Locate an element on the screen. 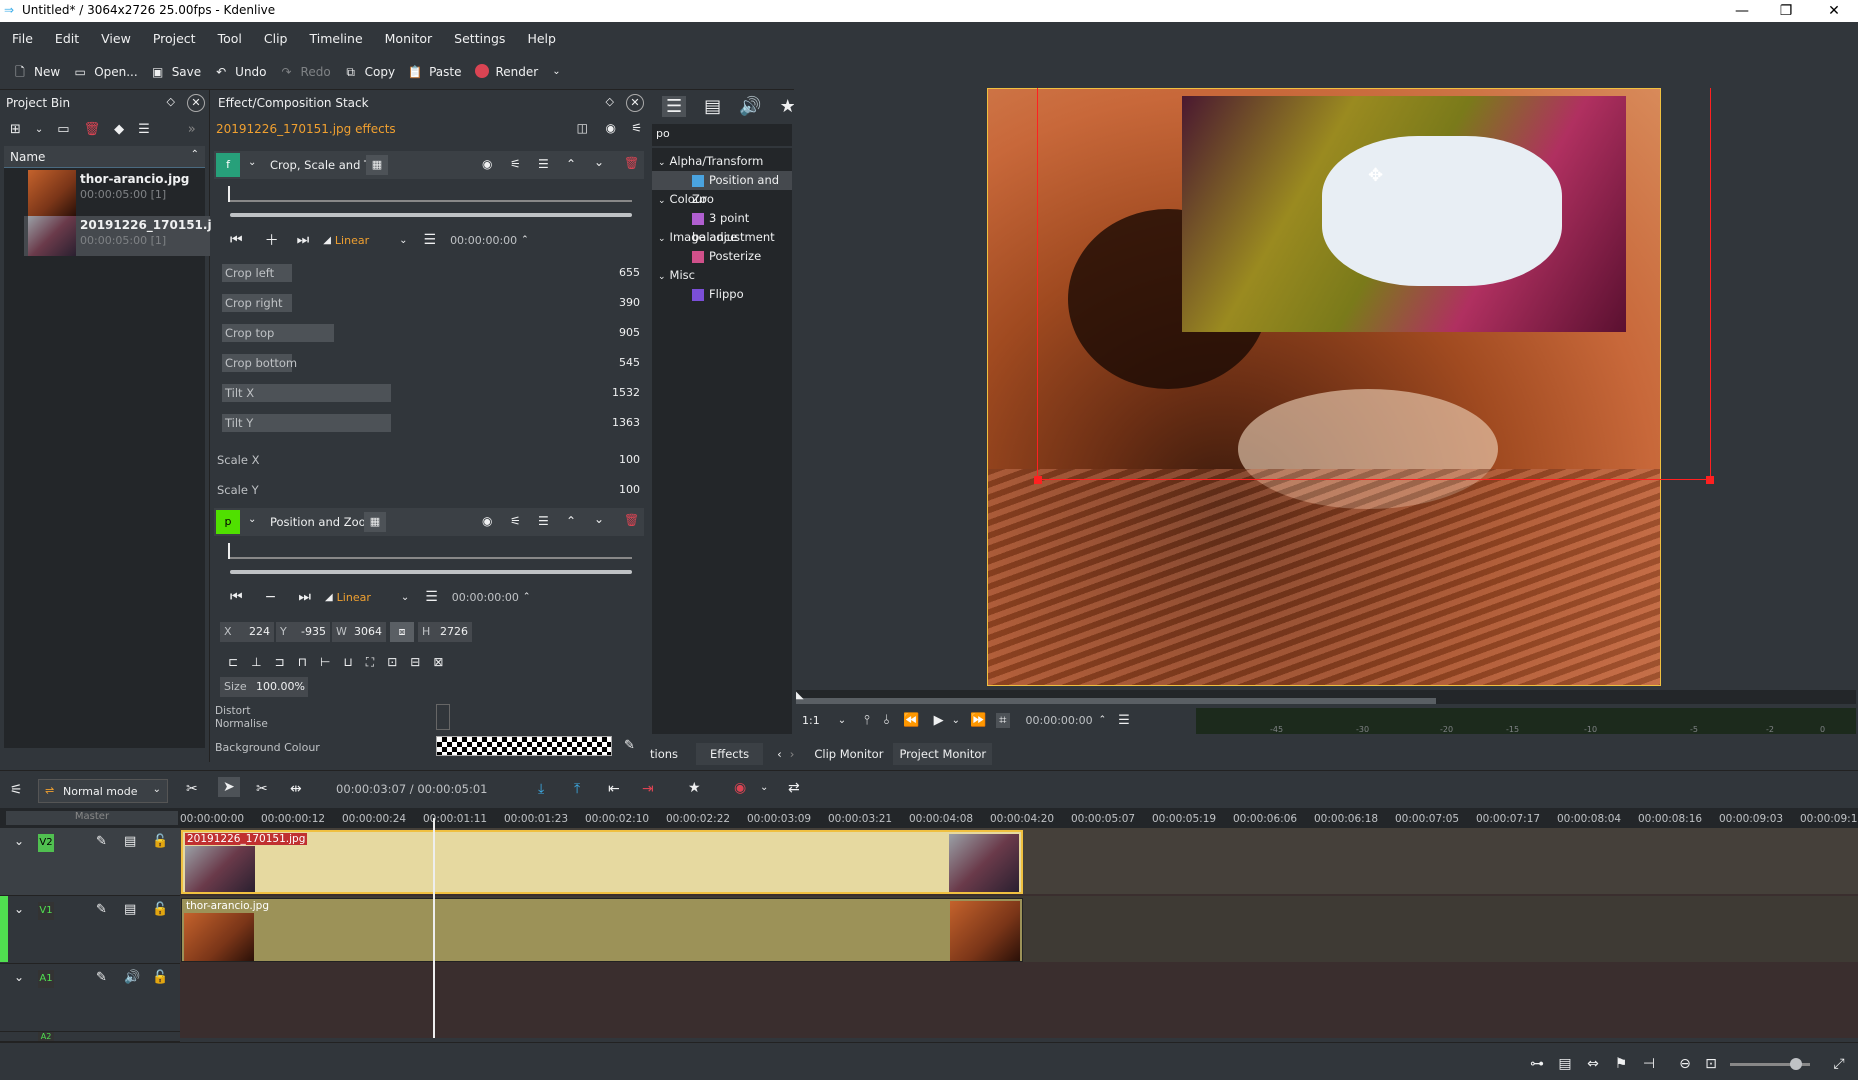  param-value: 1532 is located at coordinates (626, 392).